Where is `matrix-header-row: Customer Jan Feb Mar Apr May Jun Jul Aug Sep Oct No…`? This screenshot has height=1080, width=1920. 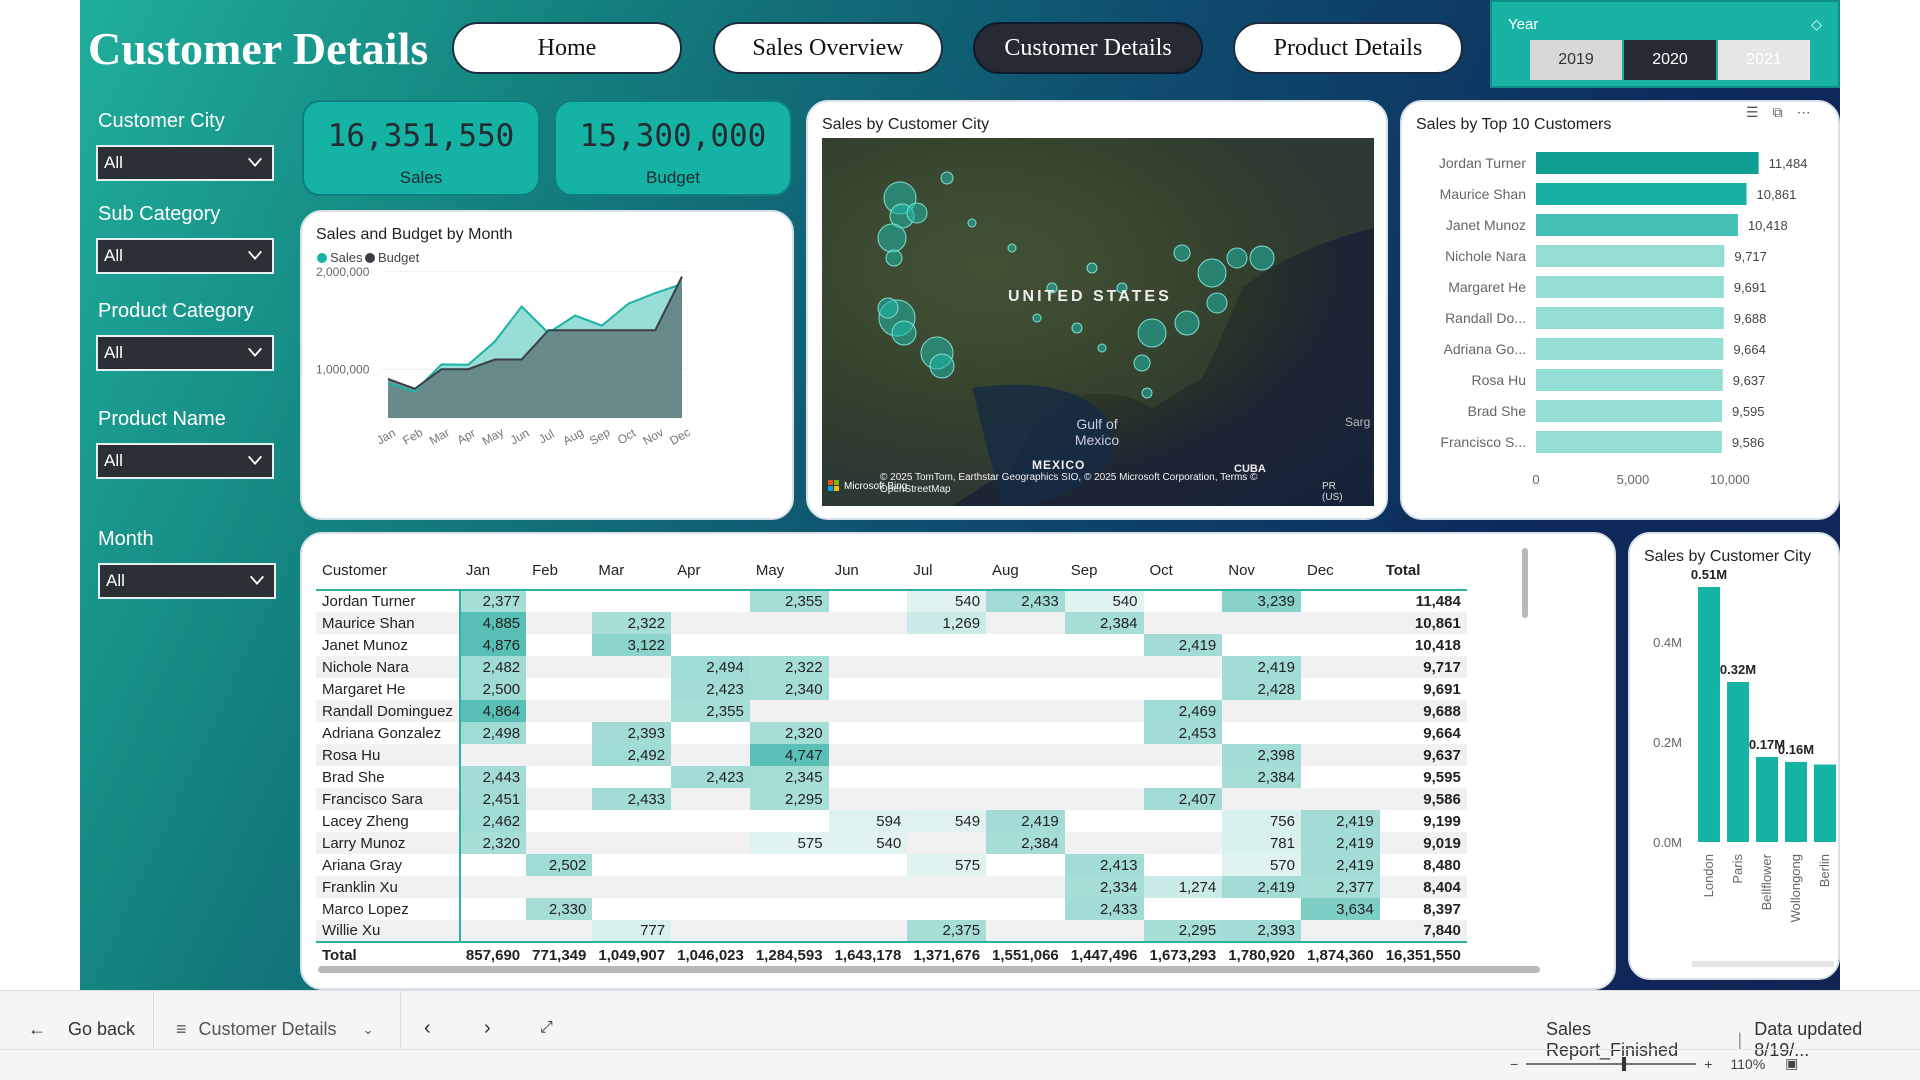
matrix-header-row: Customer Jan Feb Mar Apr May Jun Jul Aug Sep Oct No… is located at coordinates (891, 571).